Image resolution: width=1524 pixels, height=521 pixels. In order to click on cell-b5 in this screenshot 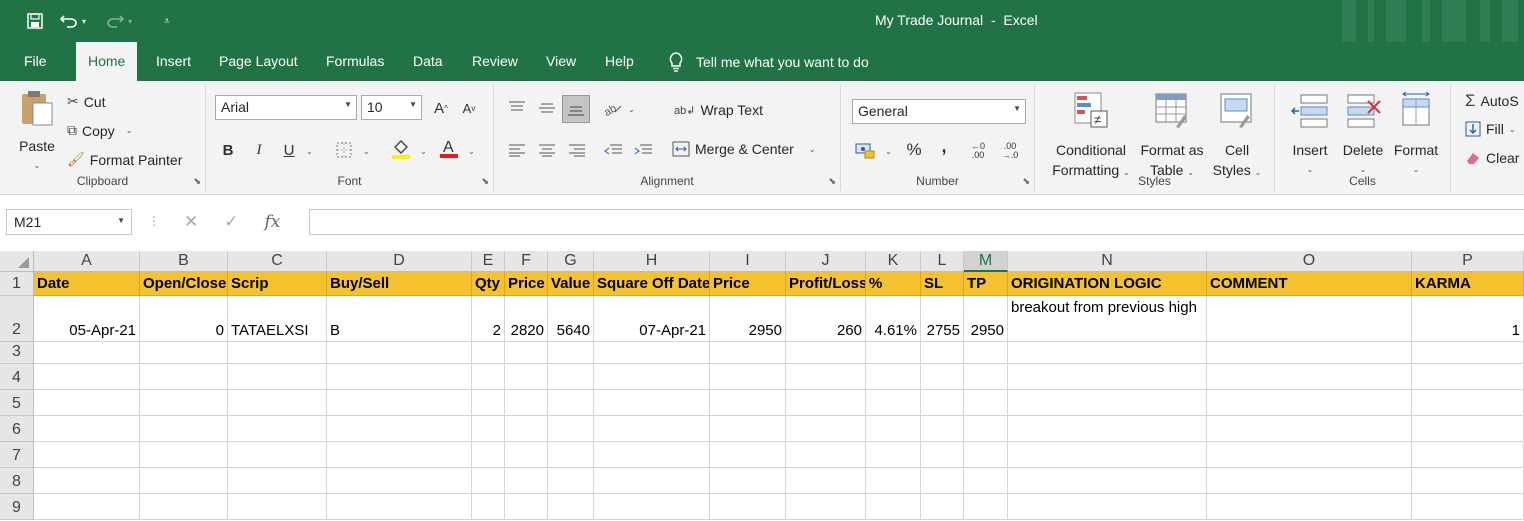, I will do `click(184, 403)`.